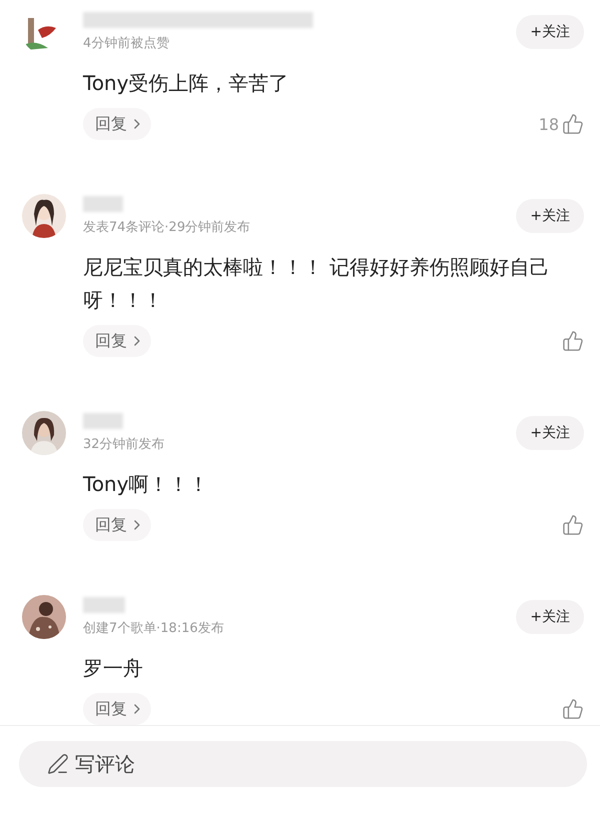 Image resolution: width=600 pixels, height=813 pixels. I want to click on comment-meta: 发表74条评论·29分钟前发布, so click(166, 227).